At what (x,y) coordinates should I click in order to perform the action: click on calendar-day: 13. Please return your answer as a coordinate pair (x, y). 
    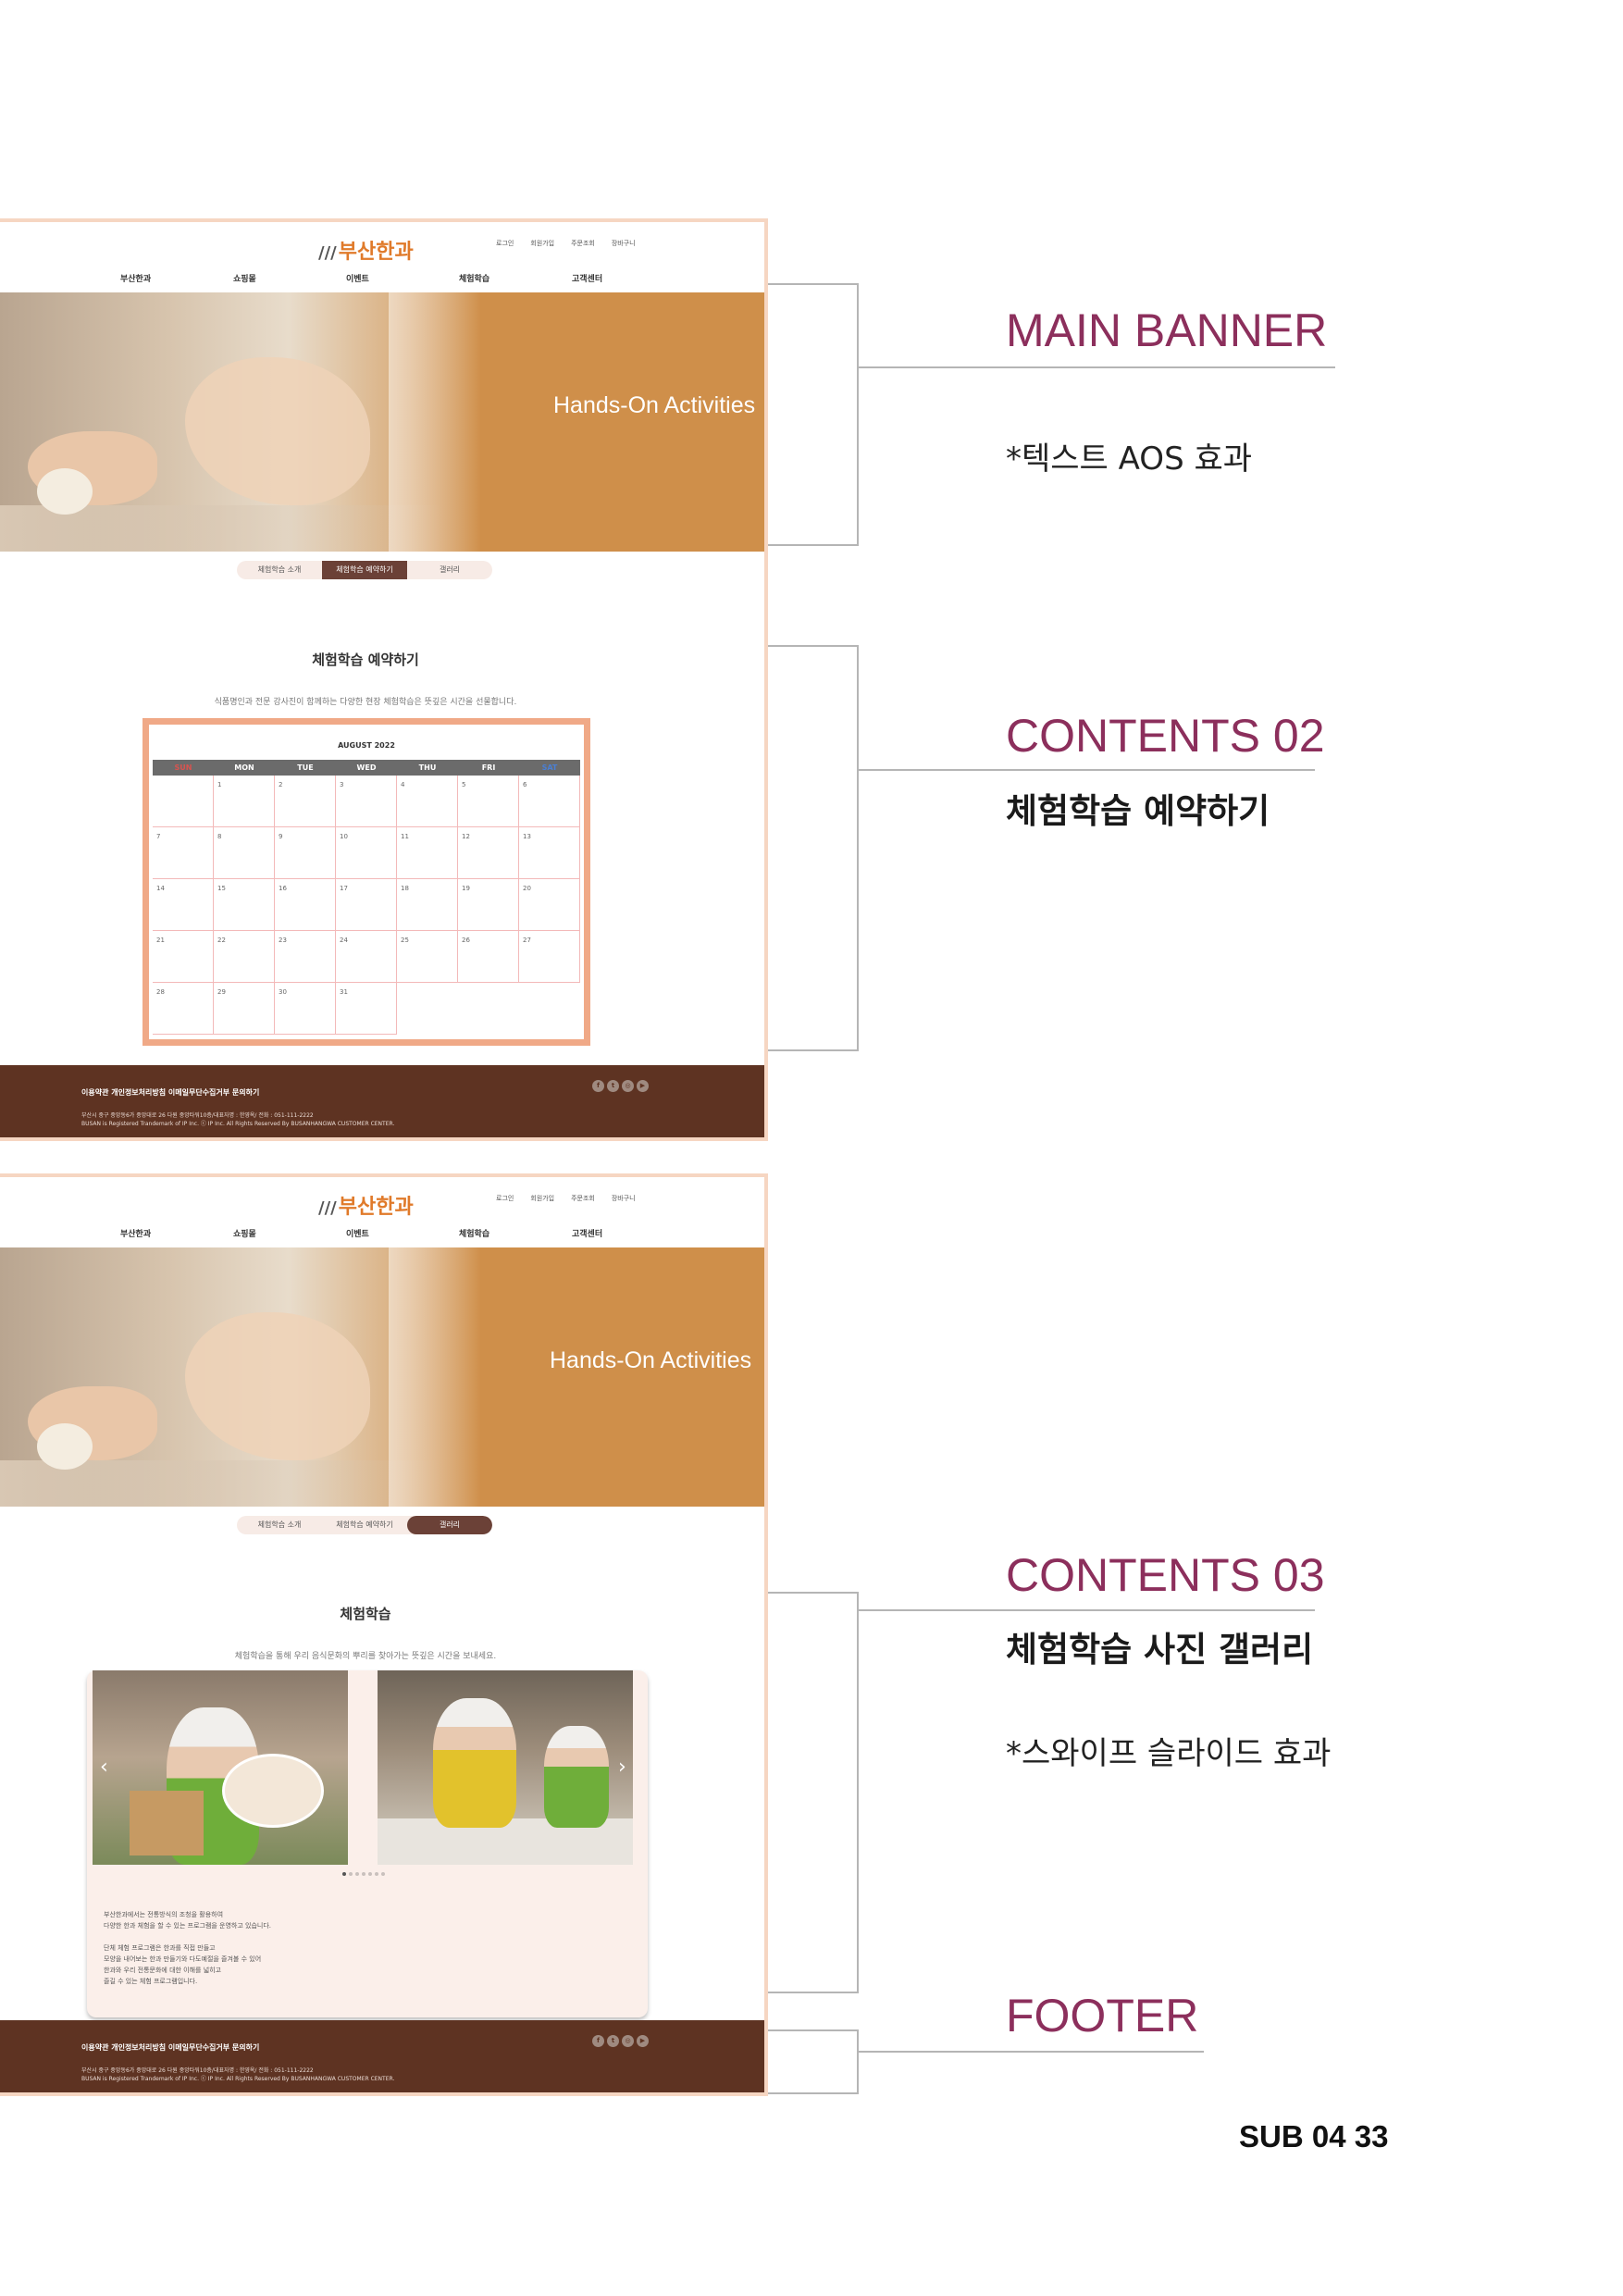
    Looking at the image, I should click on (549, 853).